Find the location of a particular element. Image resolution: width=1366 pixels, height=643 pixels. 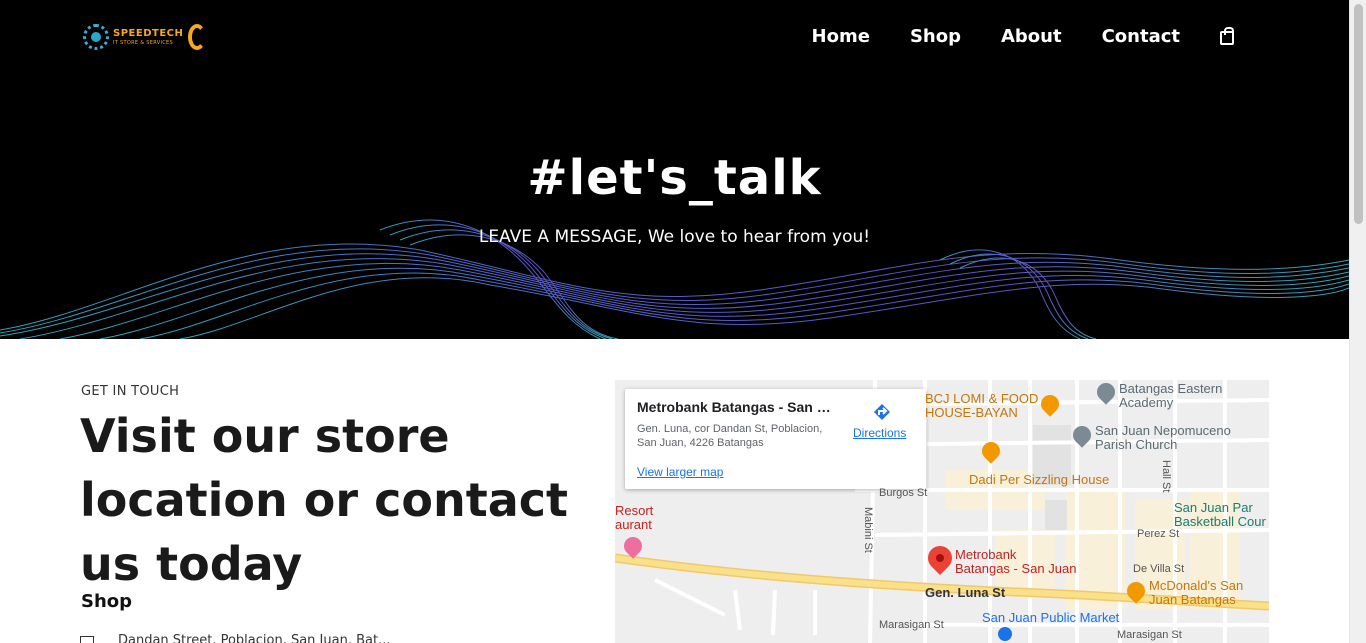

shopping-bag-icon is located at coordinates (1227, 36).